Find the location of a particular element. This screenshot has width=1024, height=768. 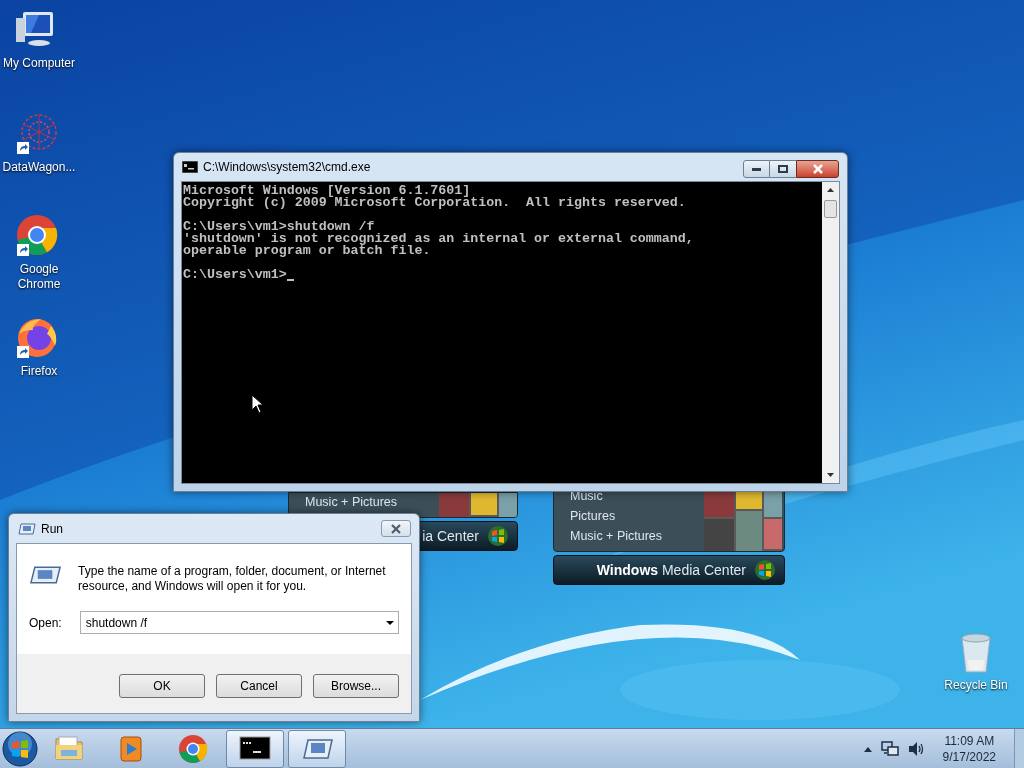

clock: 11:09 AM 9/17/2022 is located at coordinates (969, 748).